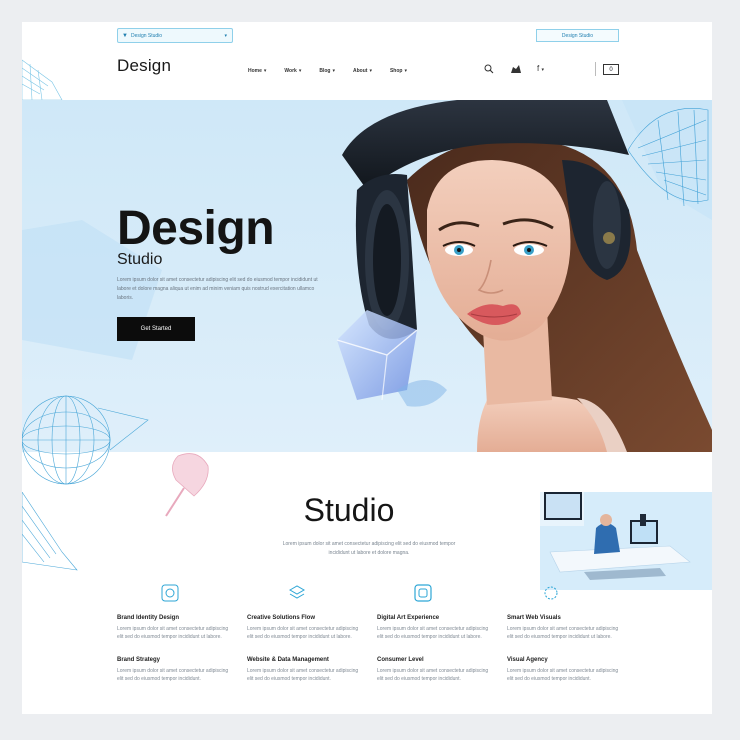 This screenshot has width=740, height=740. I want to click on feature-title: Visual Agency, so click(527, 660).